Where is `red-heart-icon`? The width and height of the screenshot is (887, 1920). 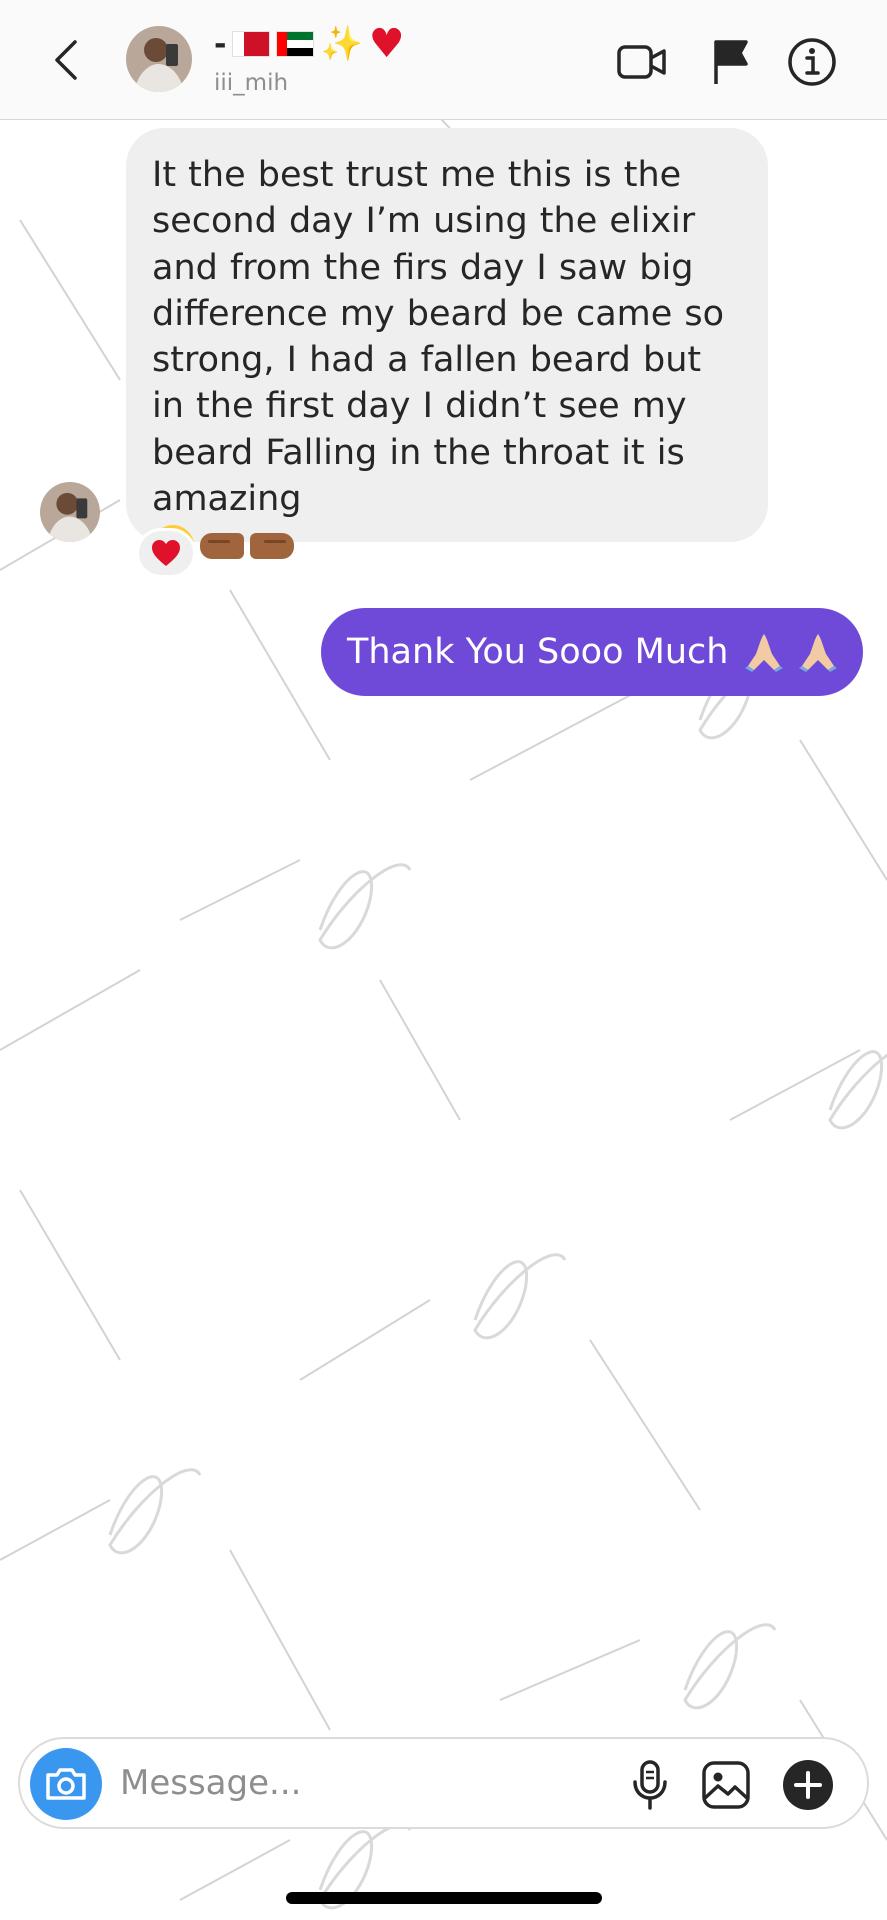 red-heart-icon is located at coordinates (166, 553).